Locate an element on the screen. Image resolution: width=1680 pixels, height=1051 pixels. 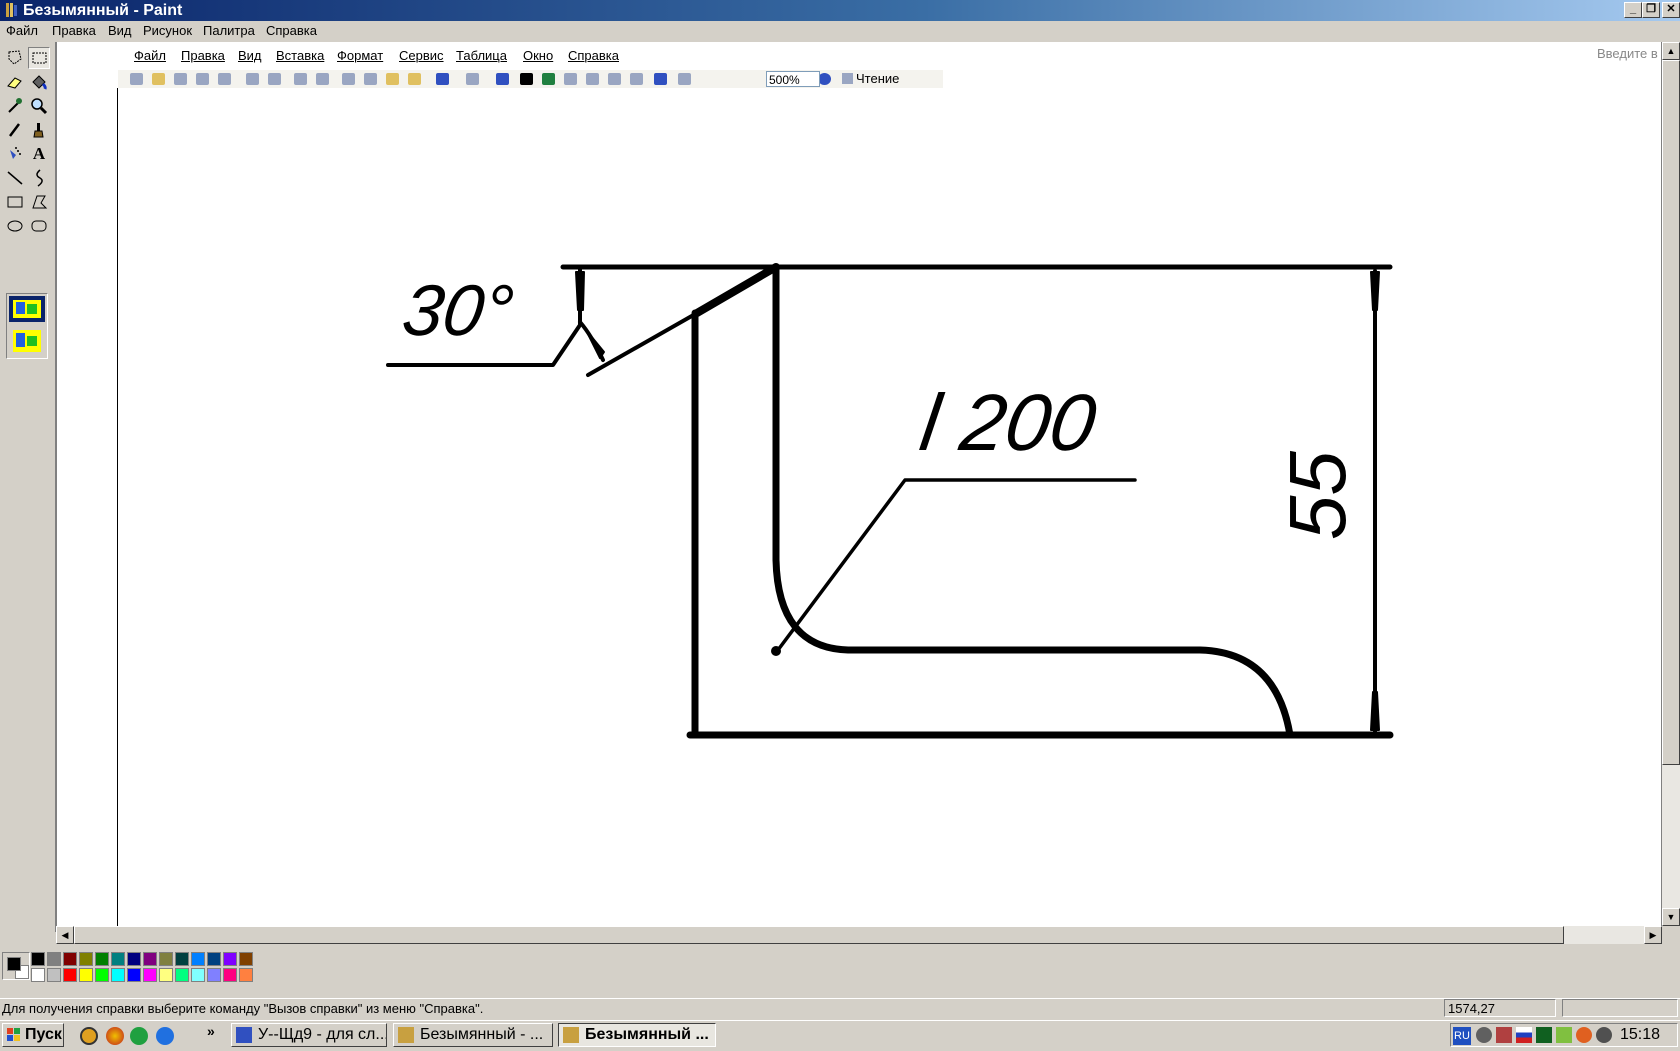
restore-button: ❐ is located at coordinates (1651, 10).